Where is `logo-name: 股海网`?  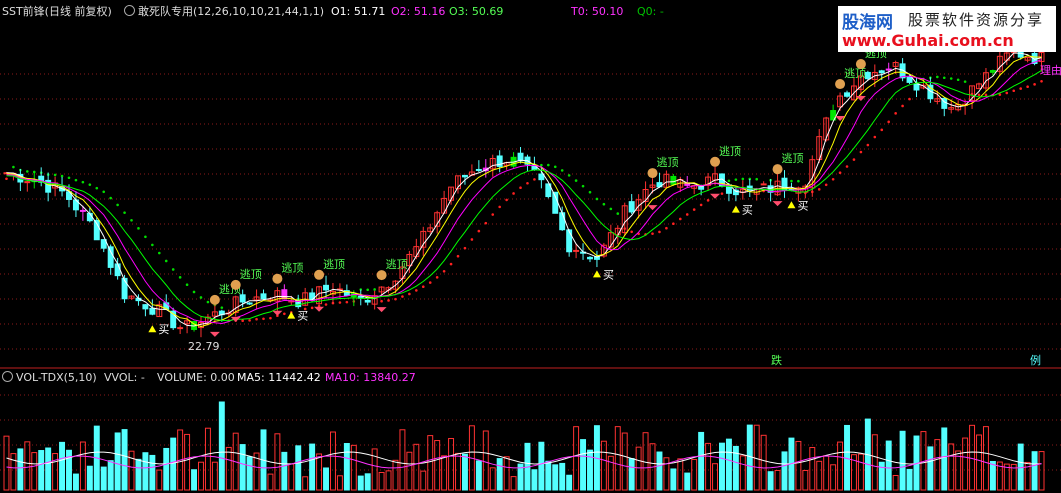 logo-name: 股海网 is located at coordinates (867, 23).